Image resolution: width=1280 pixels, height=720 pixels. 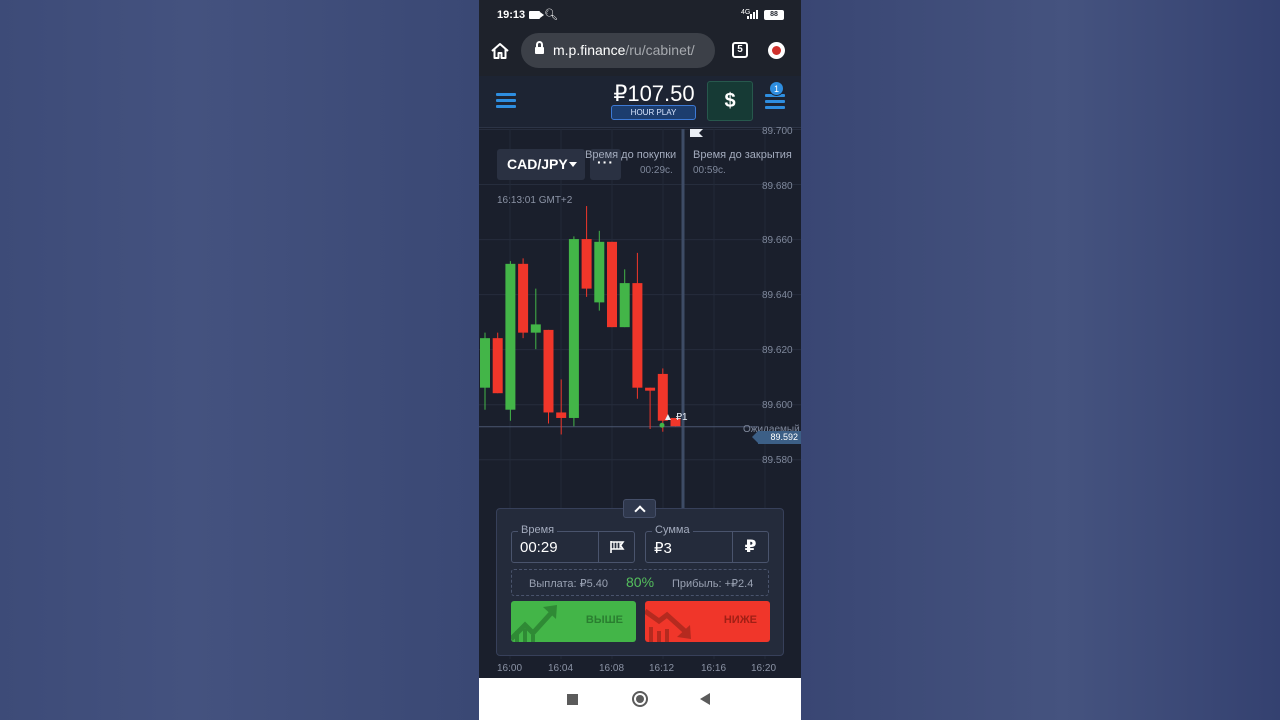 What do you see at coordinates (775, 102) in the screenshot?
I see `trades-menu-icon` at bounding box center [775, 102].